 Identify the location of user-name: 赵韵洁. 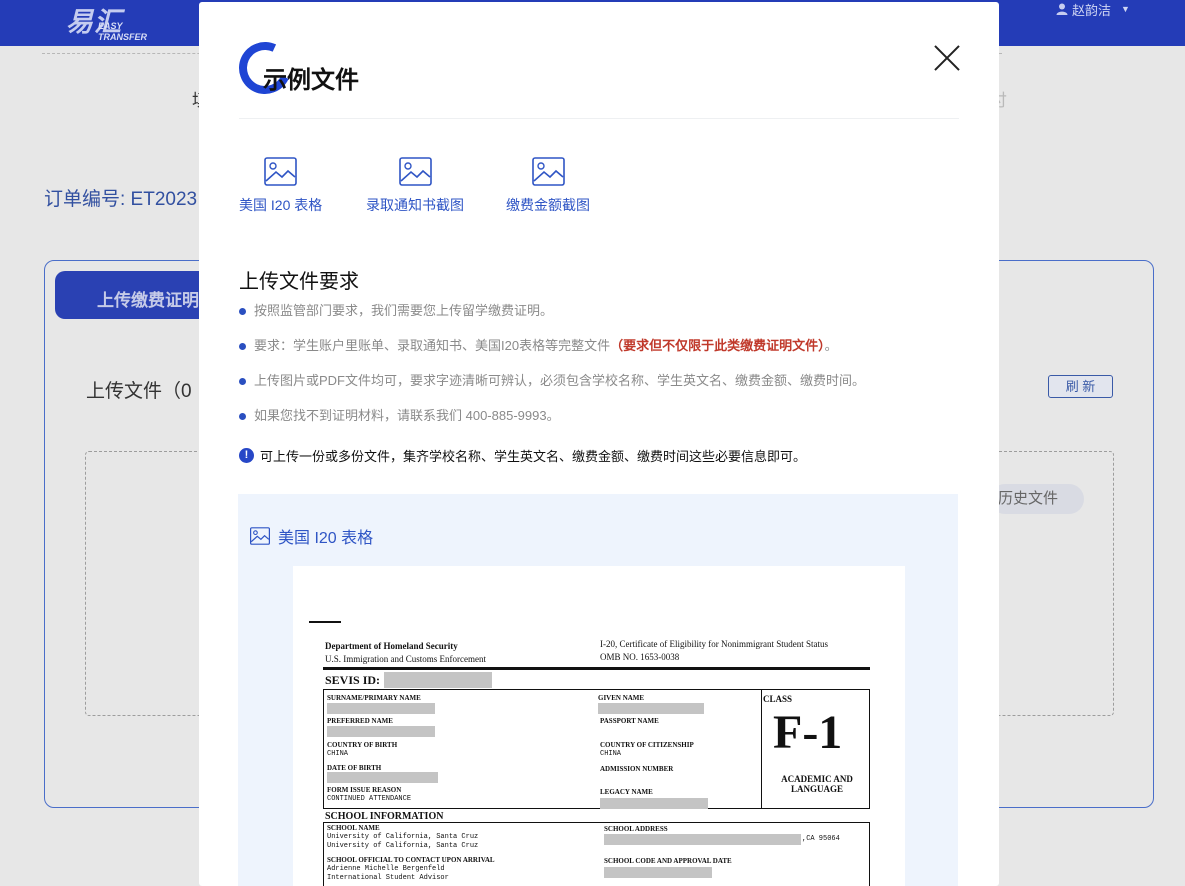
(1092, 10).